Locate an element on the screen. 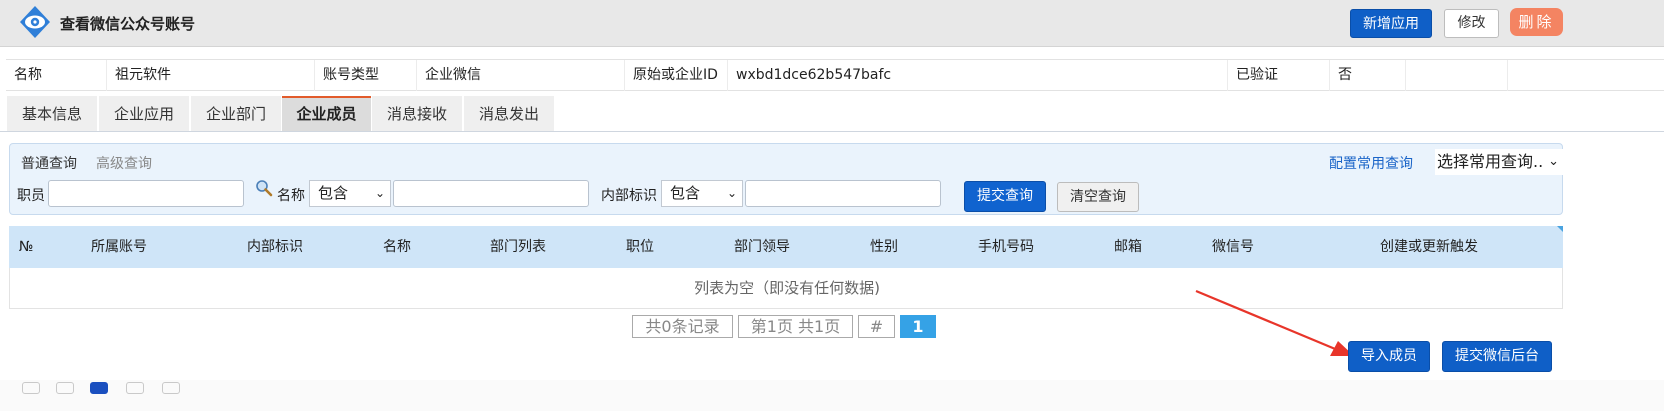  column-header-name: 名称 is located at coordinates (397, 247).